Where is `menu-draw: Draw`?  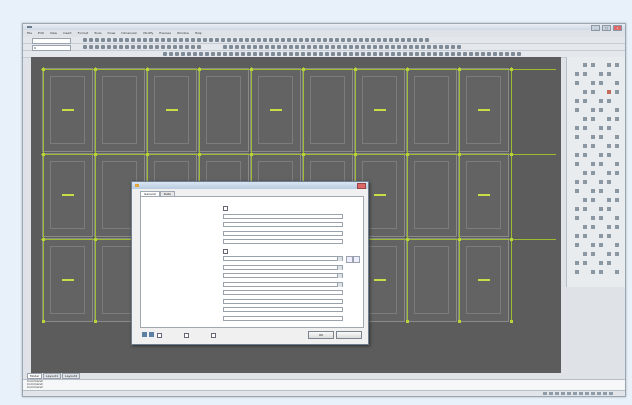 menu-draw: Draw is located at coordinates (112, 33).